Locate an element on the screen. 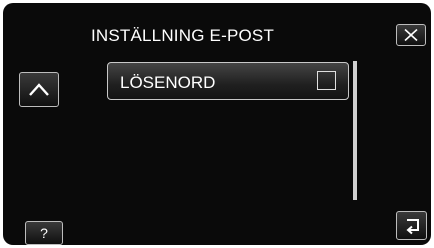  list-item-label: LÖSENORD is located at coordinates (168, 82).